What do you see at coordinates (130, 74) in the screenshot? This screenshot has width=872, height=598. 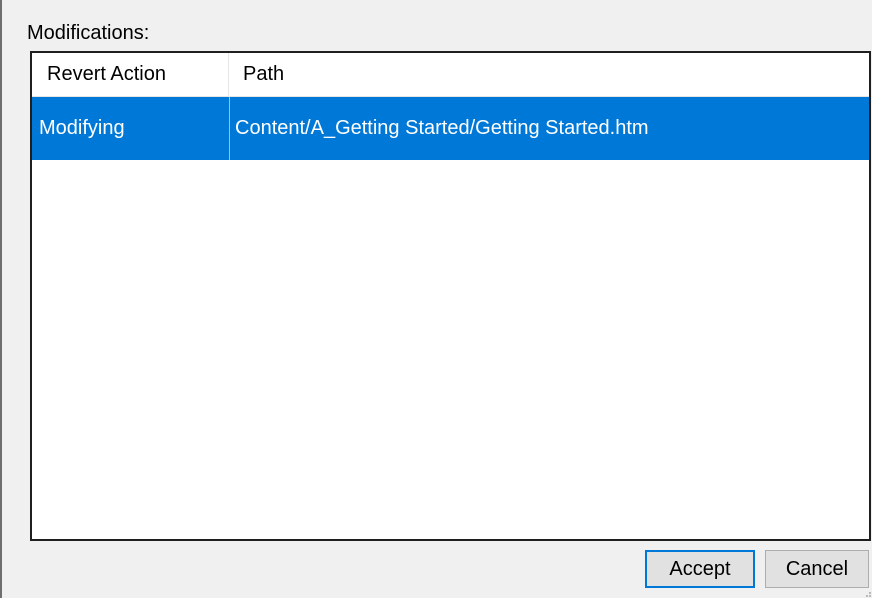 I see `column-header-revert-action: Revert Action` at bounding box center [130, 74].